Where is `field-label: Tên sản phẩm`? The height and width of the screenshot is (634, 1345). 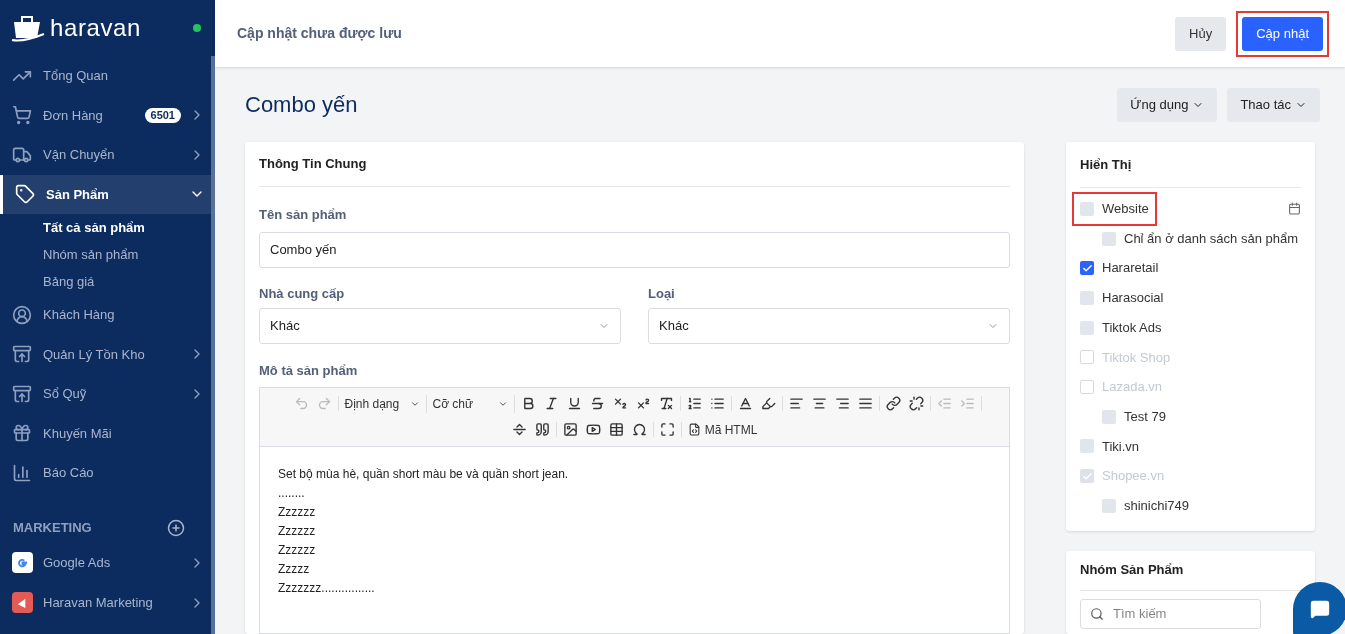 field-label: Tên sản phẩm is located at coordinates (303, 215).